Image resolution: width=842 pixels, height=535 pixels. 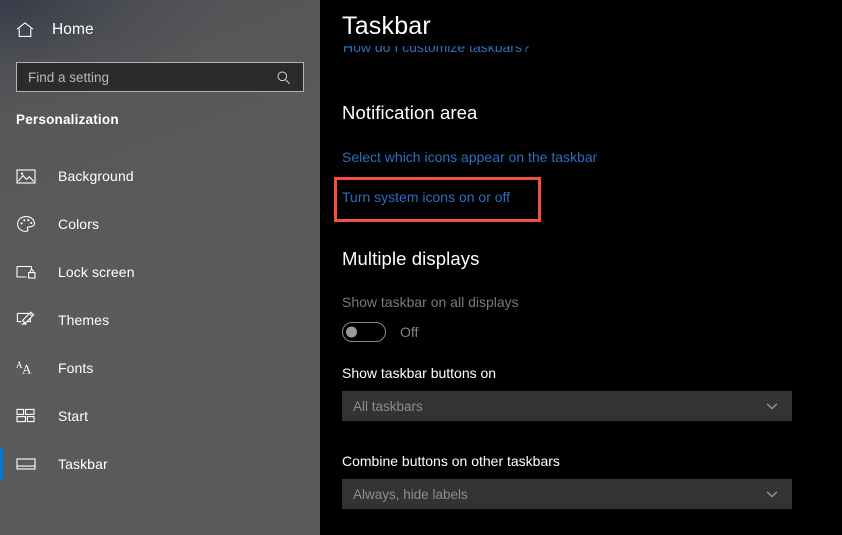 What do you see at coordinates (73, 416) in the screenshot?
I see `sidebar-item-label: Start` at bounding box center [73, 416].